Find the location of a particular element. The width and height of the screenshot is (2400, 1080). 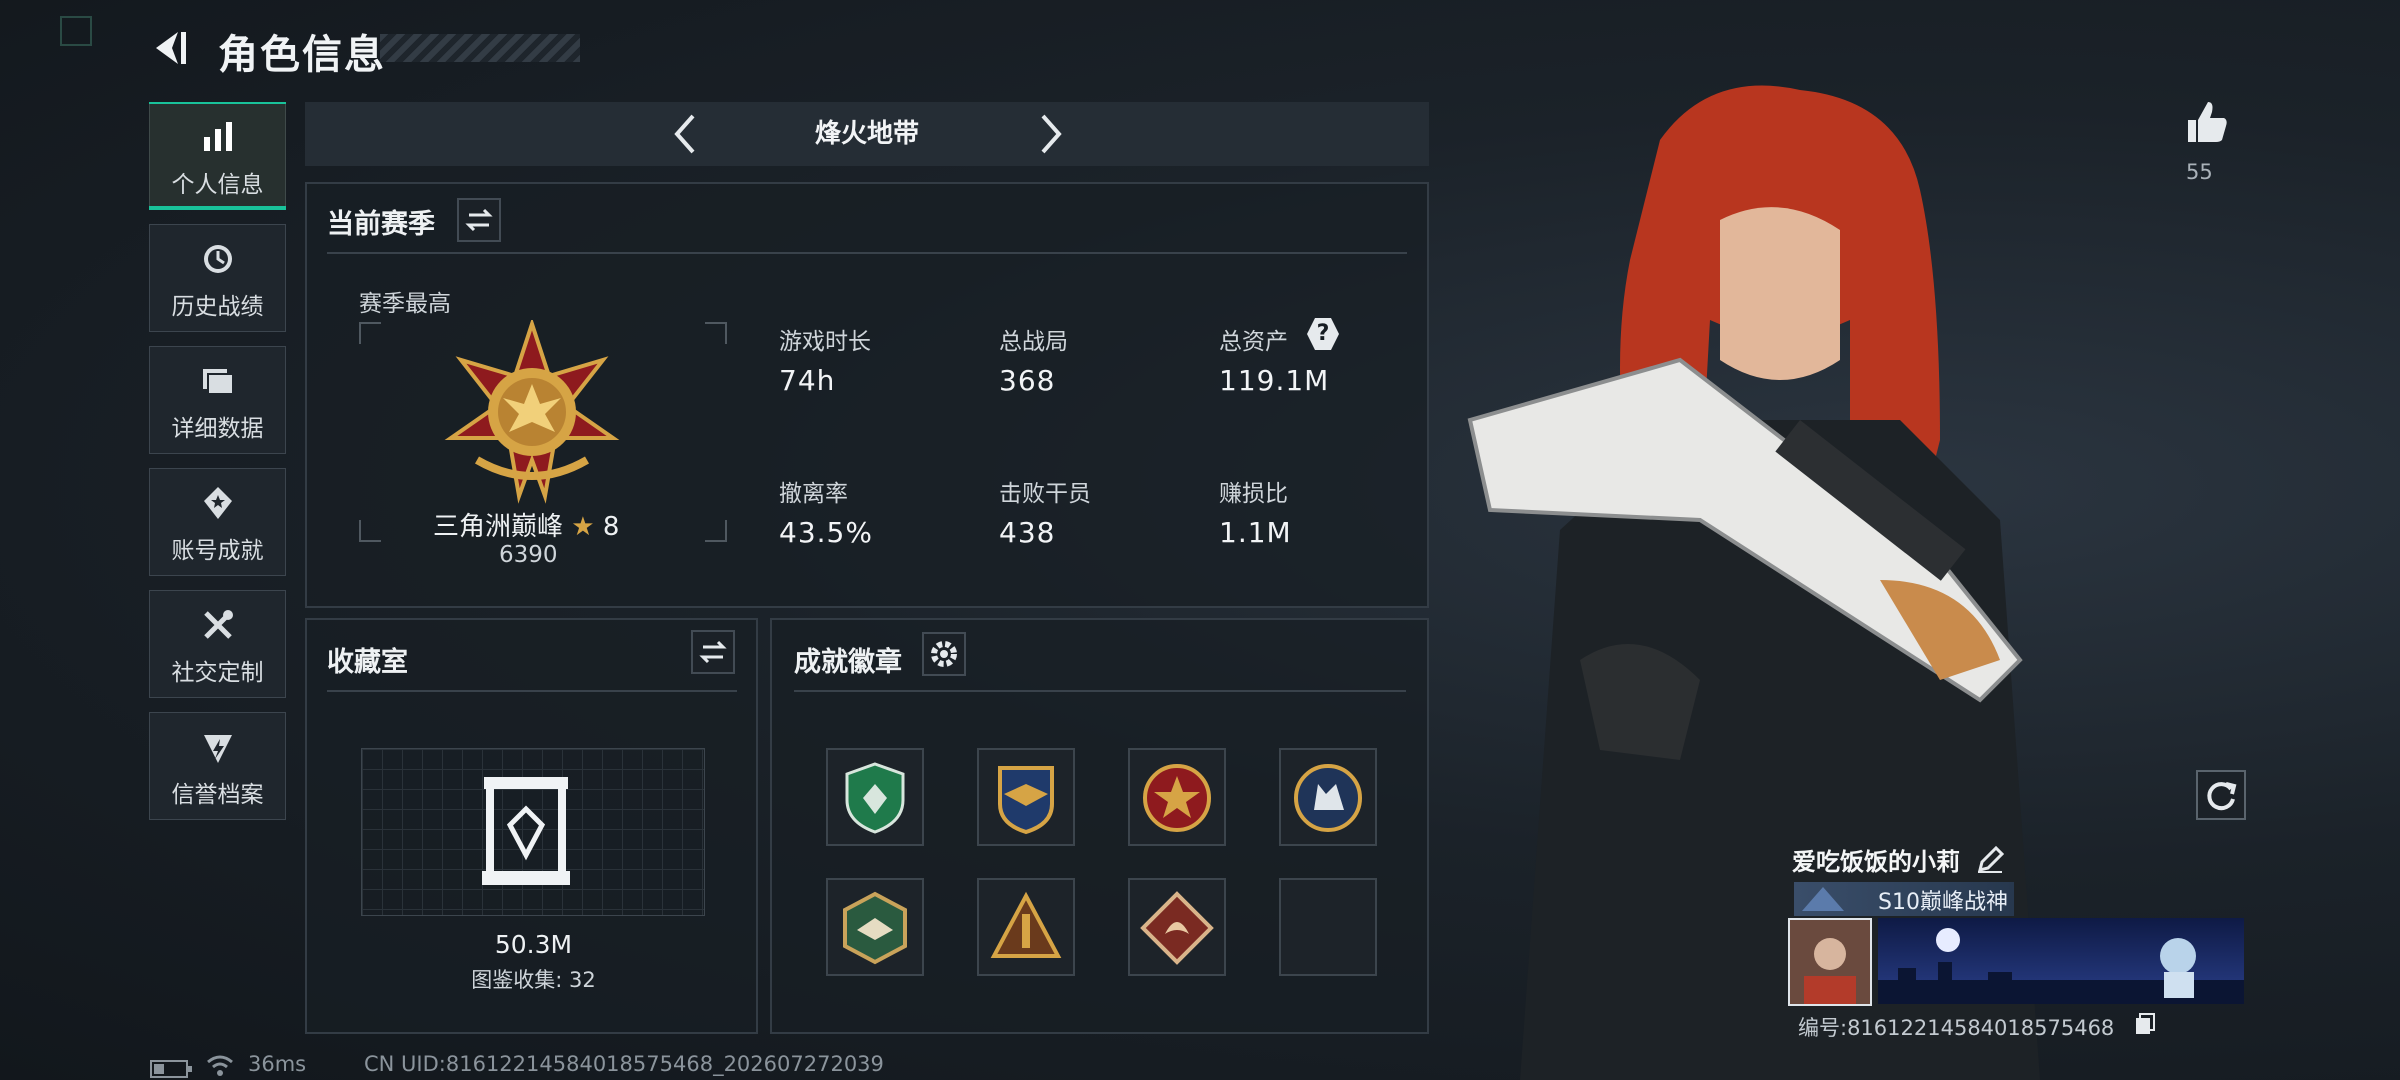

next-mode-button is located at coordinates (1051, 134).